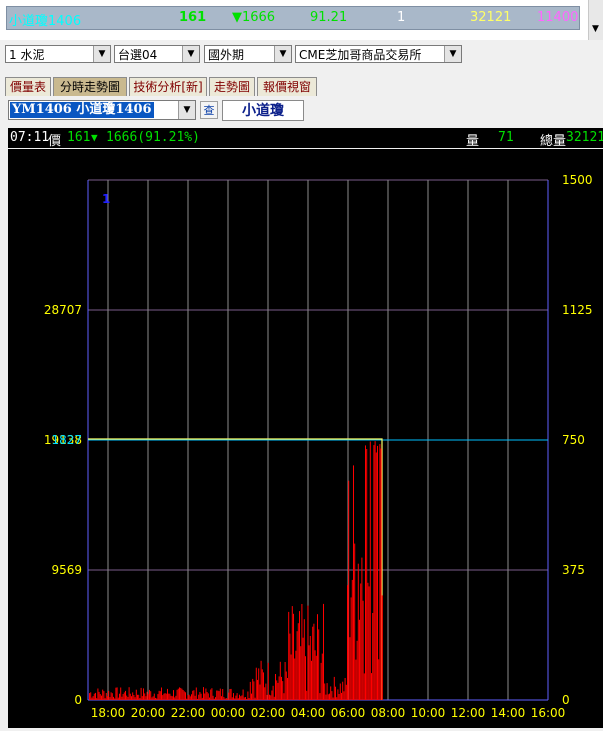 Image resolution: width=603 pixels, height=731 pixels. Describe the element at coordinates (293, 18) in the screenshot. I see `quote-row: 小道瓊1406 161 ▼1666 91.21 1 32121 11400` at that location.